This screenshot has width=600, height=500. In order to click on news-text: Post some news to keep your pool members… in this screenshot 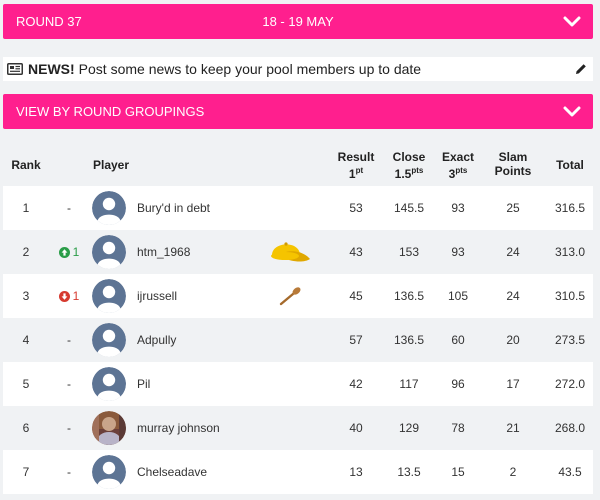, I will do `click(250, 69)`.